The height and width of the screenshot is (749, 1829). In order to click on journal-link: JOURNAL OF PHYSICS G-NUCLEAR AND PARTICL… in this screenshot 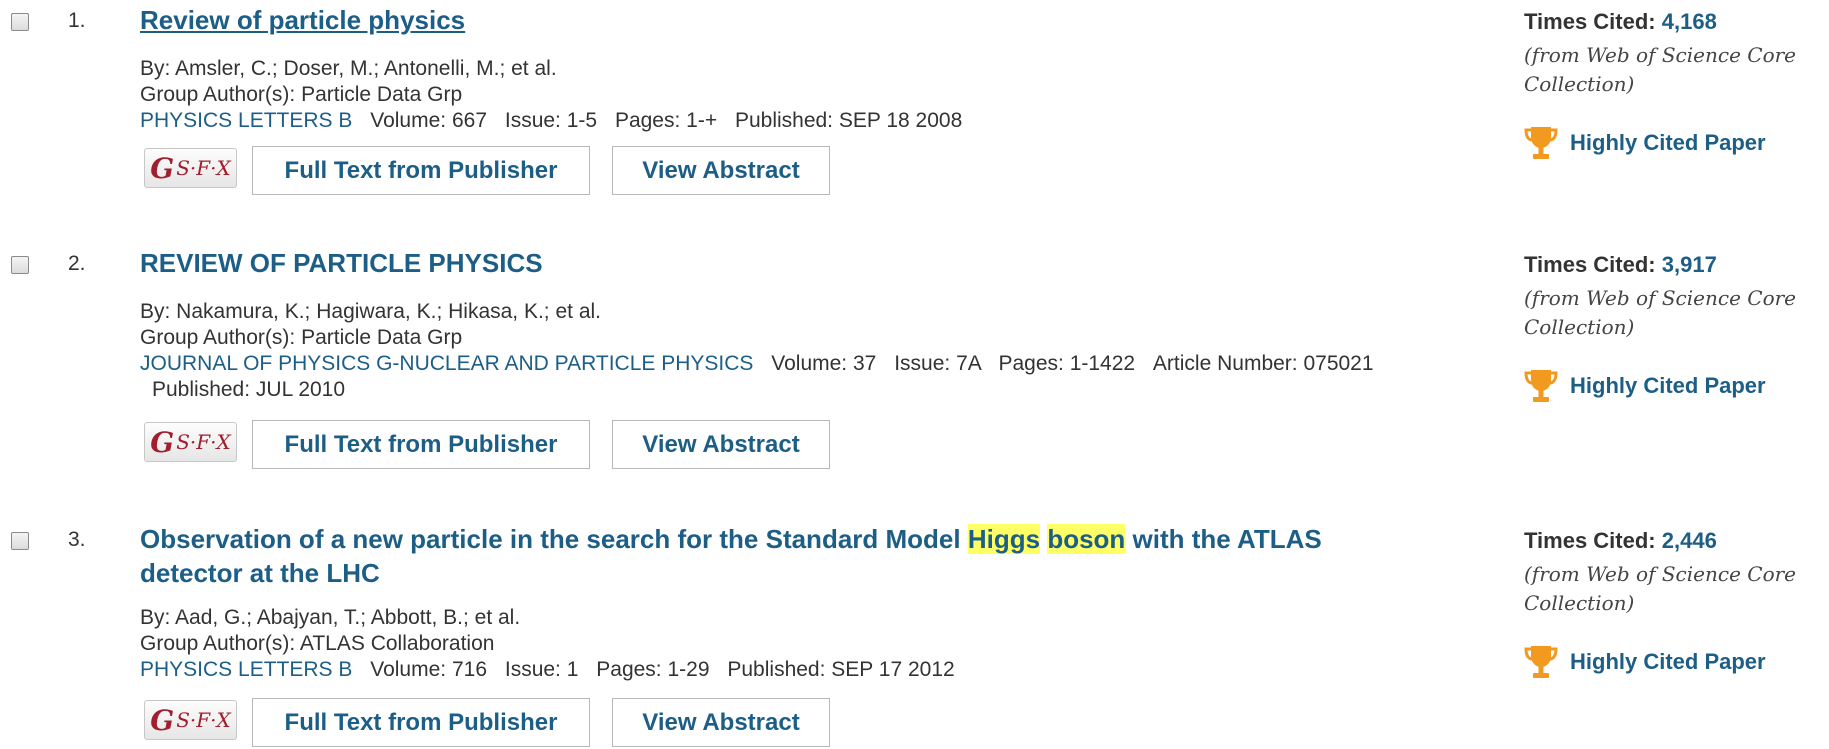, I will do `click(446, 363)`.